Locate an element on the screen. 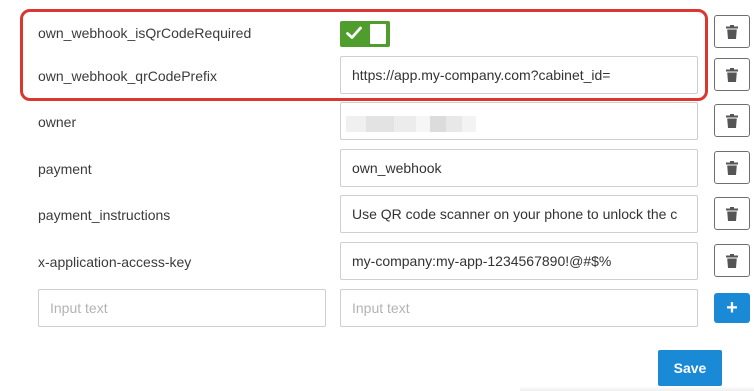 This screenshot has height=391, width=754. property-row: payment own_webhook is located at coordinates (377, 169).